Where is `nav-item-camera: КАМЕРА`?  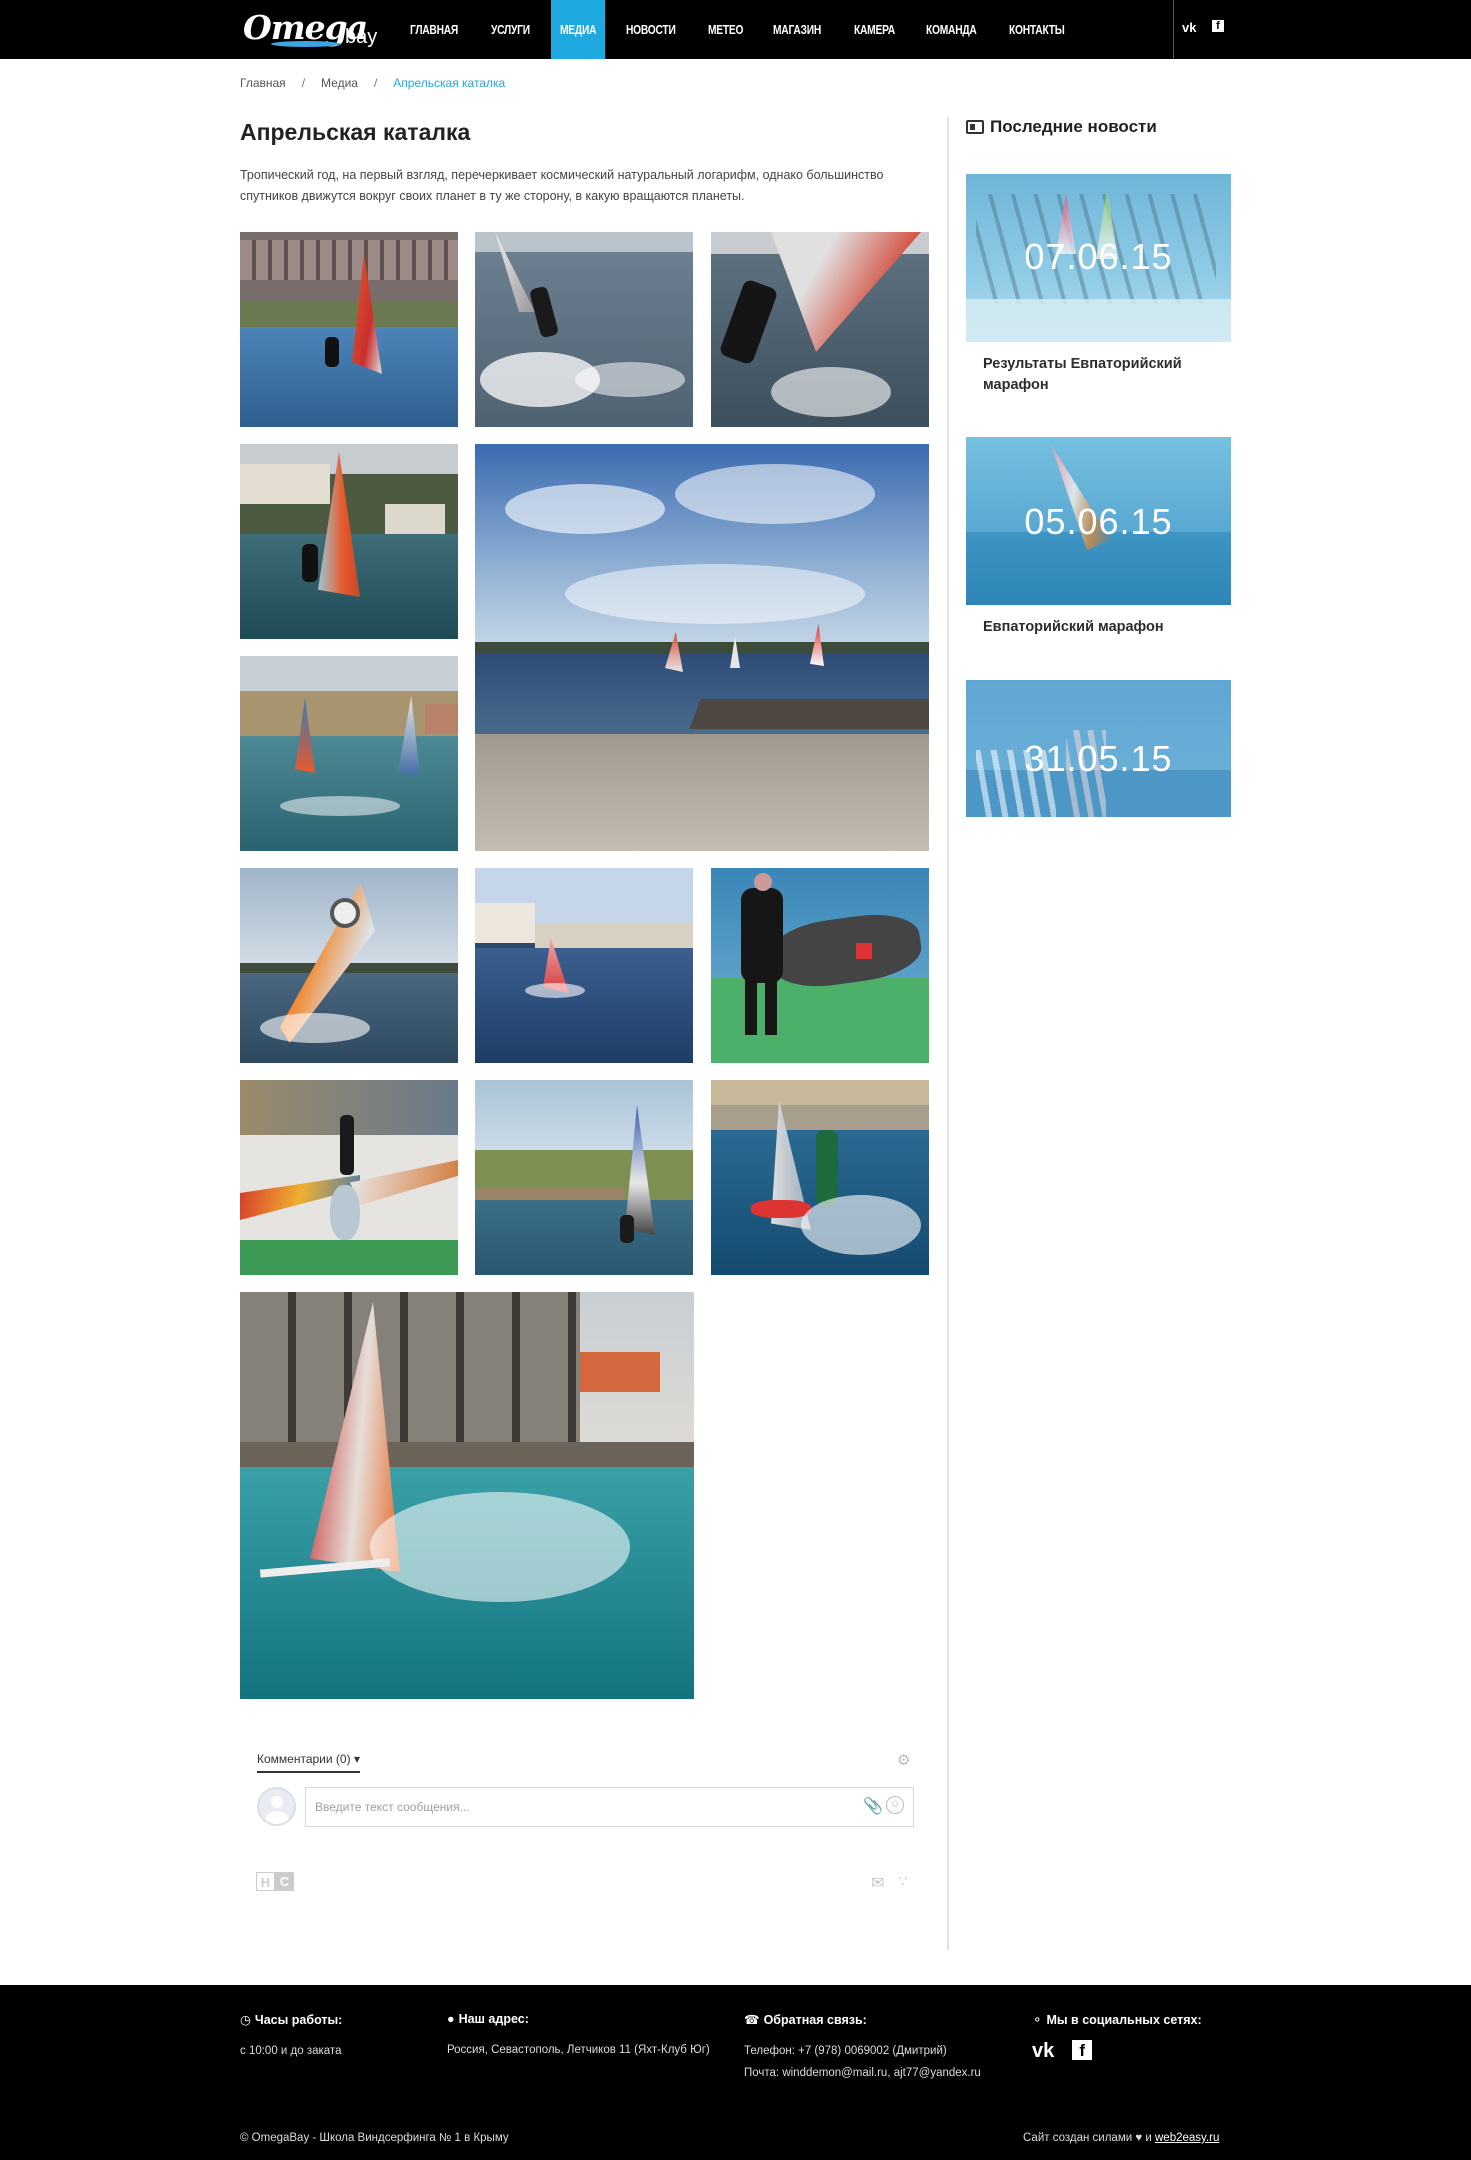 nav-item-camera: КАМЕРА is located at coordinates (874, 29).